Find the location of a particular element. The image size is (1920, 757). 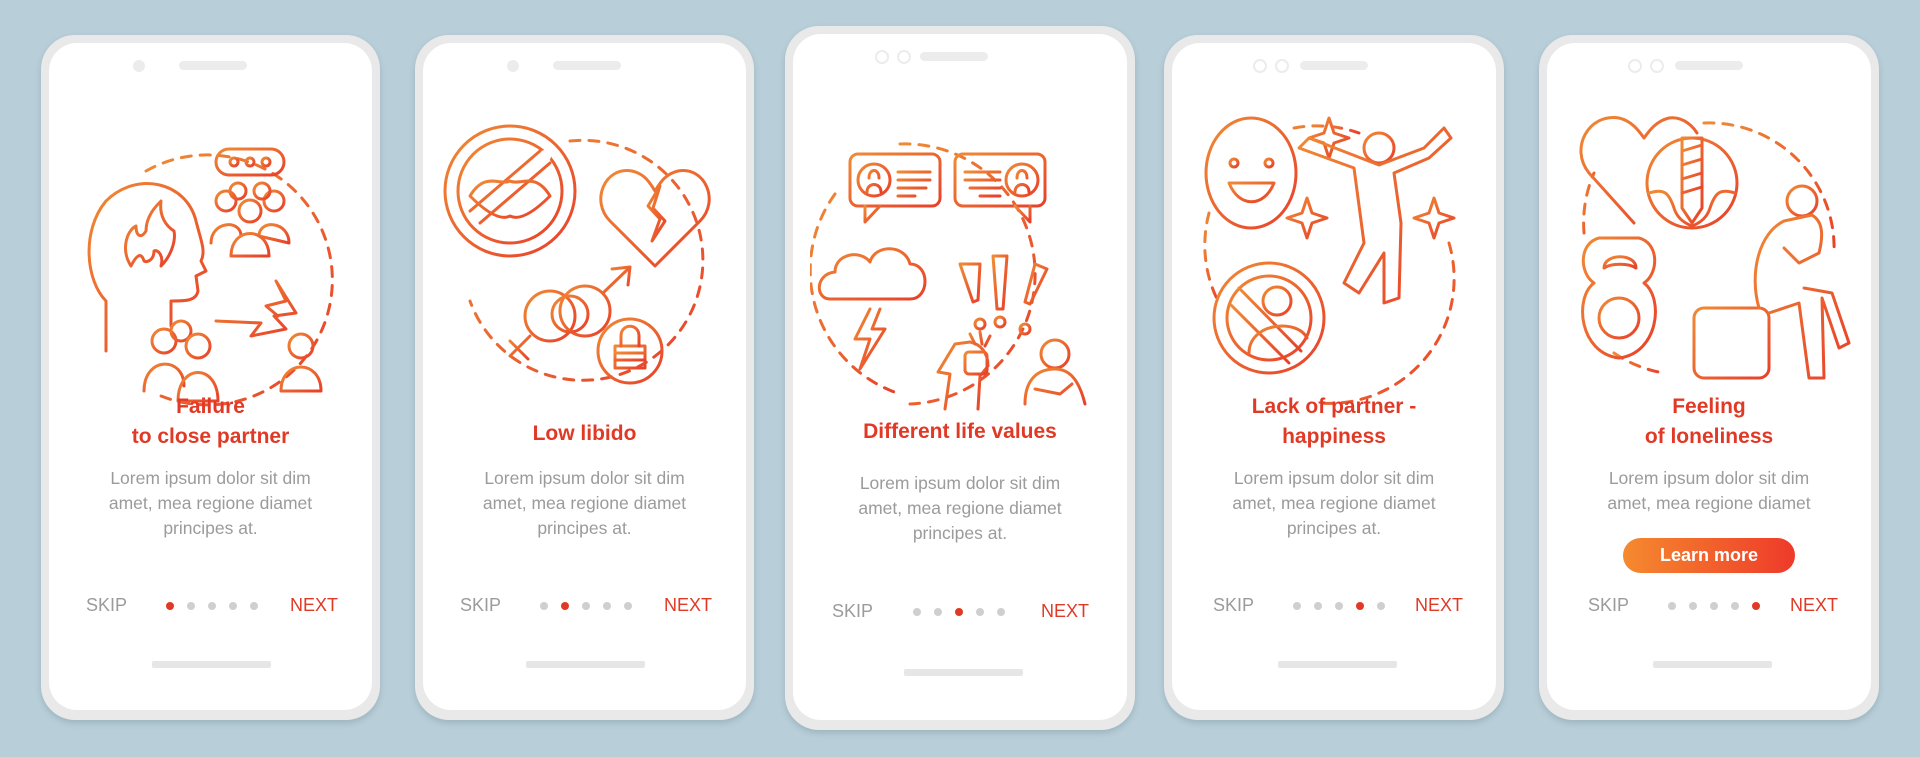

profile-chat-bubbles-icon is located at coordinates (947, 188).